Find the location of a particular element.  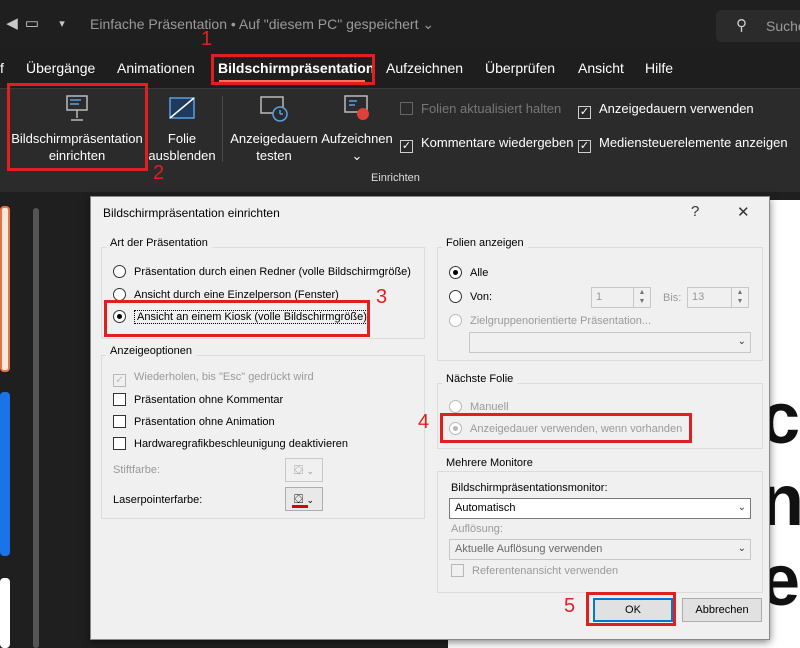

search-icon: ⚲ is located at coordinates (741, 25).